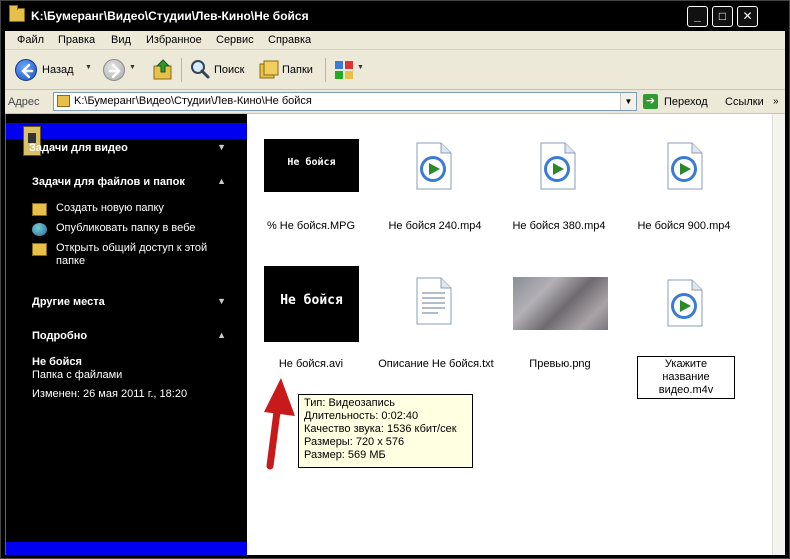  Describe the element at coordinates (345, 455) in the screenshot. I see `tooltip-size: Размер: 569 МБ` at that location.